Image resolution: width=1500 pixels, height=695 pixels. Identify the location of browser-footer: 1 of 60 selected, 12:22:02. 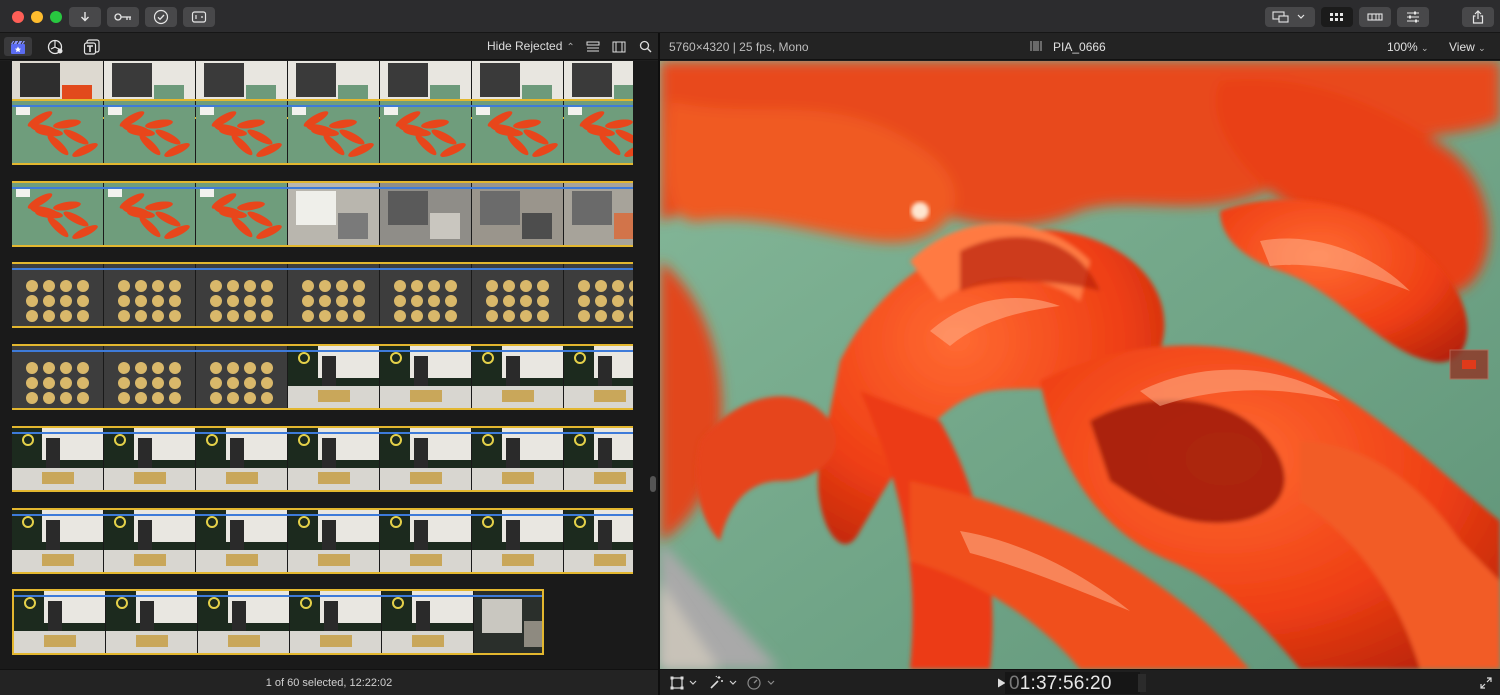
(329, 682).